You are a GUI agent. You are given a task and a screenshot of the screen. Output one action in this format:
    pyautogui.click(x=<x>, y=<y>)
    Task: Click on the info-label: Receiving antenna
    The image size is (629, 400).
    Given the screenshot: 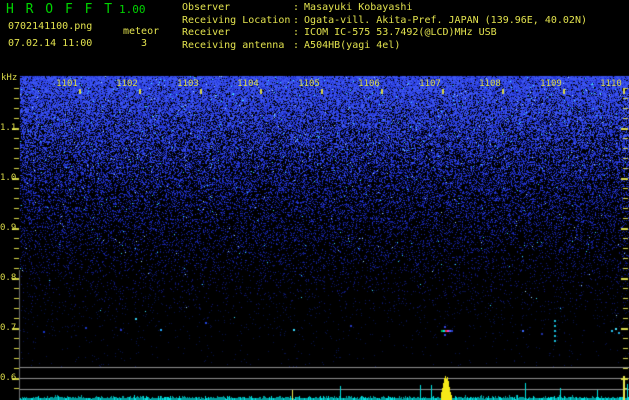 What is the action you would take?
    pyautogui.click(x=233, y=45)
    